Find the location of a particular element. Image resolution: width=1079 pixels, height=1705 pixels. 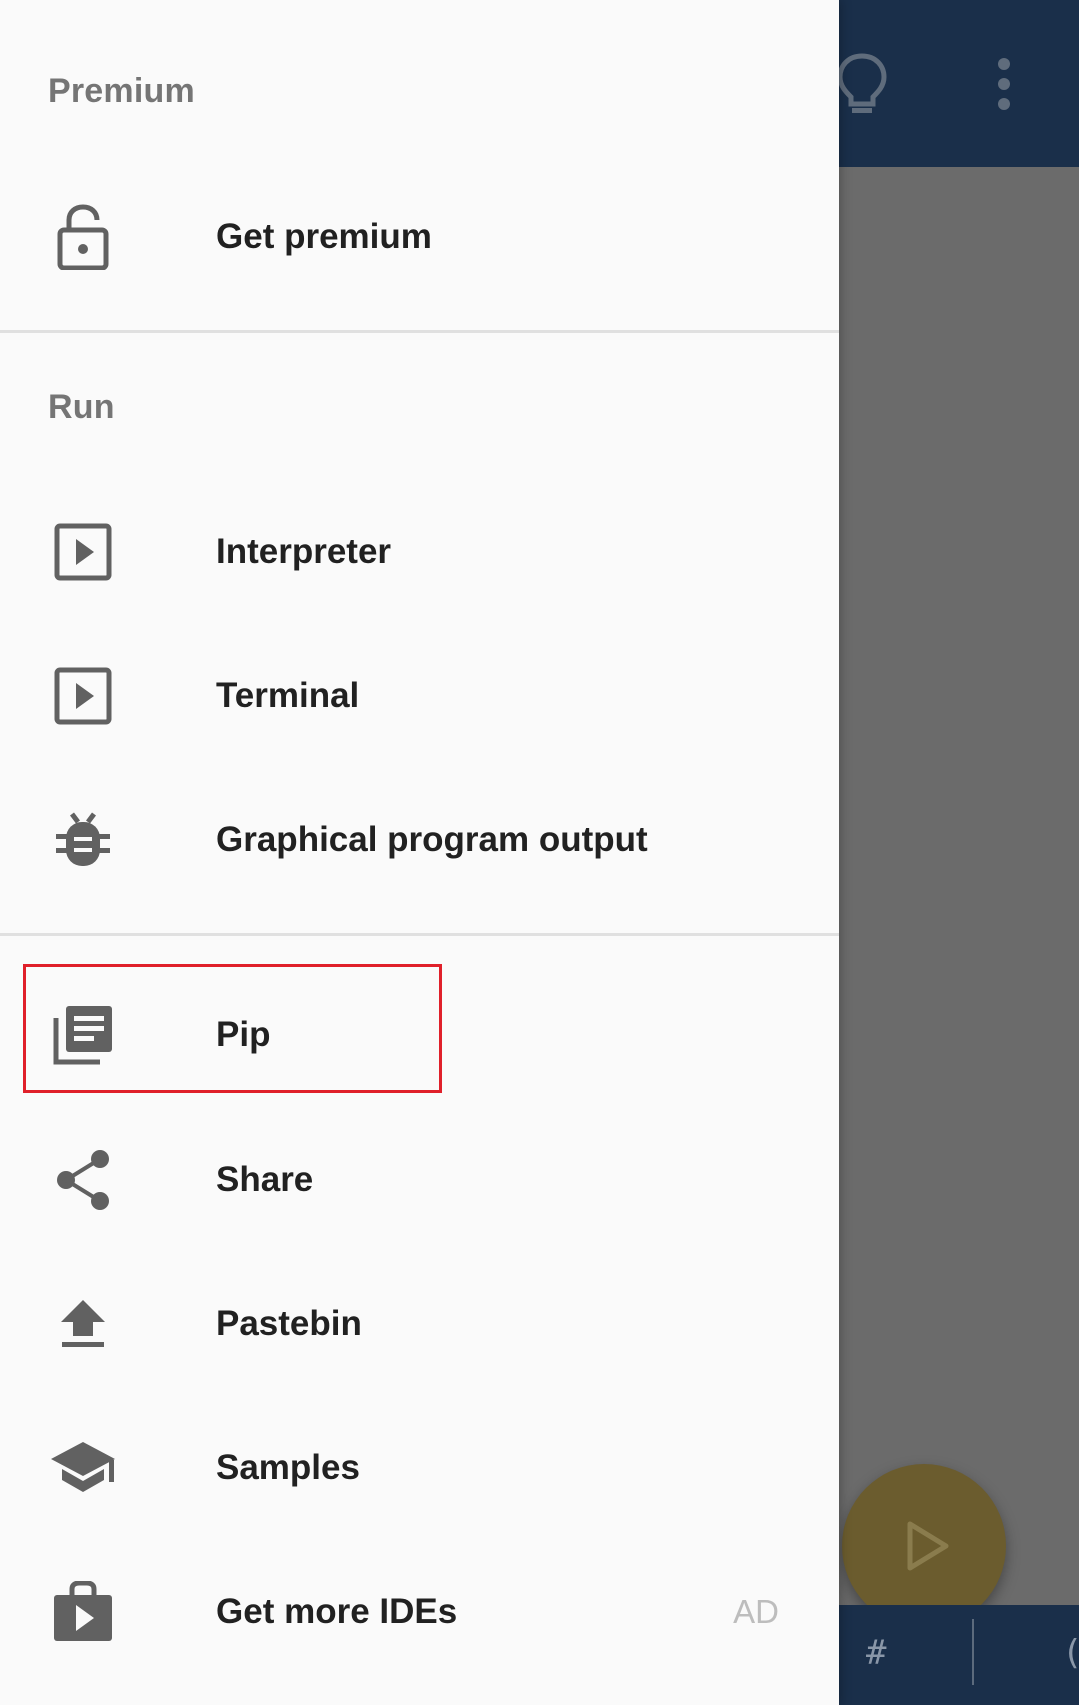

school-icon is located at coordinates (83, 1468).